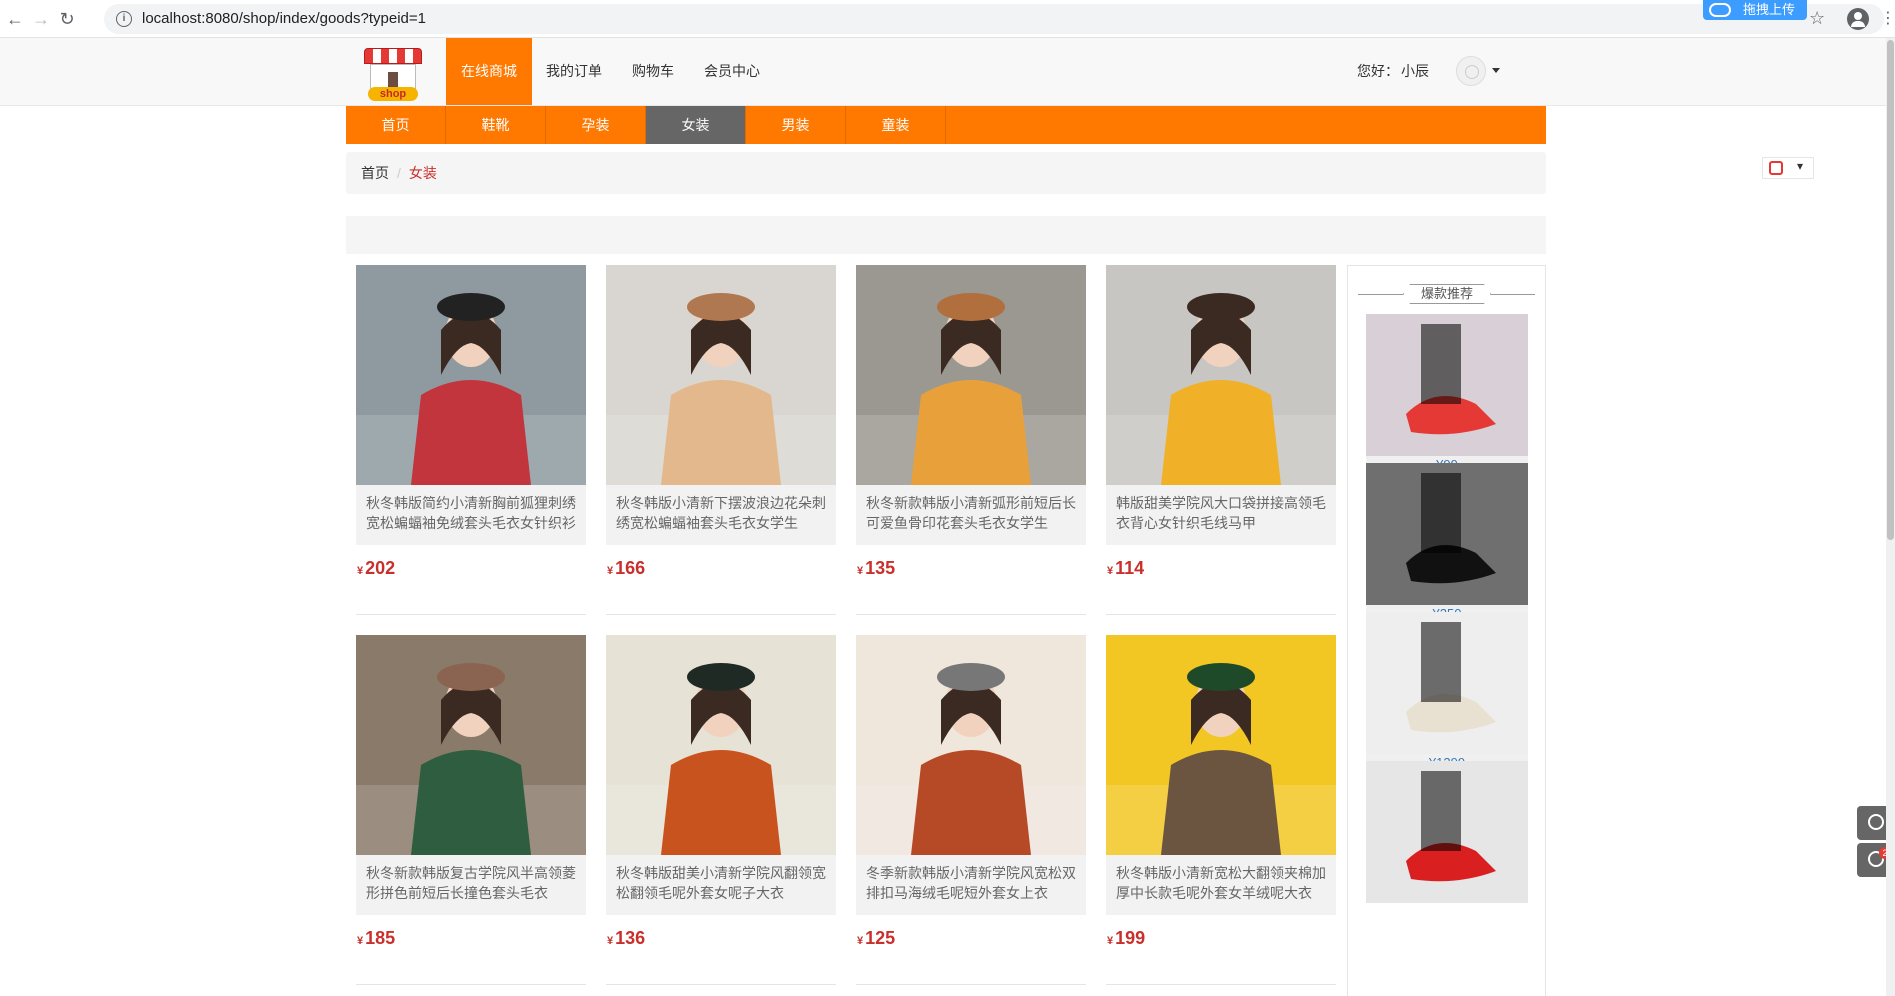 The width and height of the screenshot is (1895, 996). I want to click on category-bar: 首页 鞋靴 孕装 女装 男装 童装, so click(946, 125).